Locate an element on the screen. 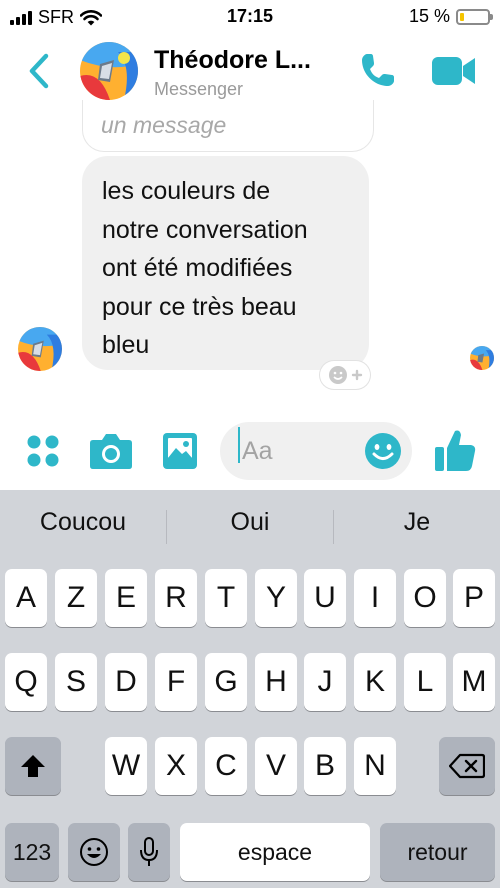 The height and width of the screenshot is (888, 500). message-line: les couleurs de is located at coordinates (186, 191).